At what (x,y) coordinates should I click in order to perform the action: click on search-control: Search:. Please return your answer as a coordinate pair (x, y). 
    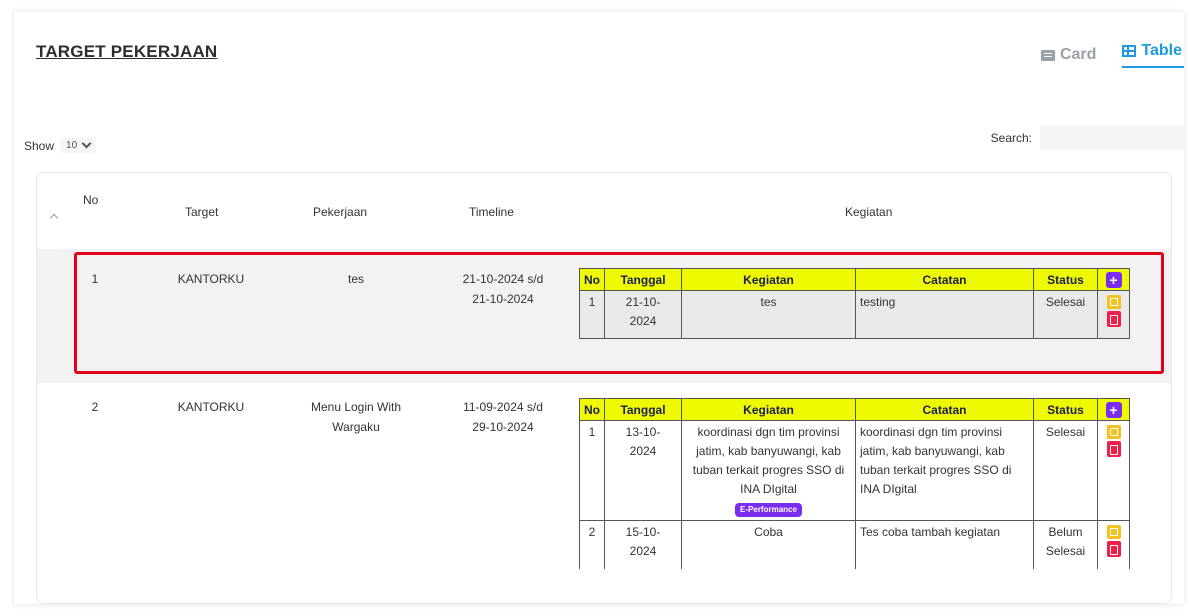
    Looking at the image, I should click on (1087, 138).